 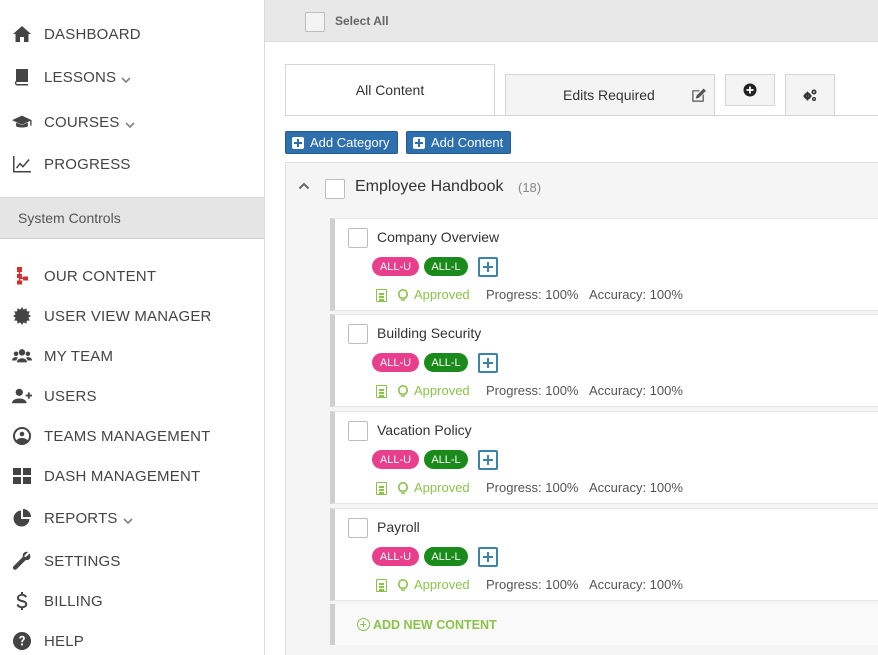 I want to click on bulk-actions-bar: Select All, so click(x=571, y=21).